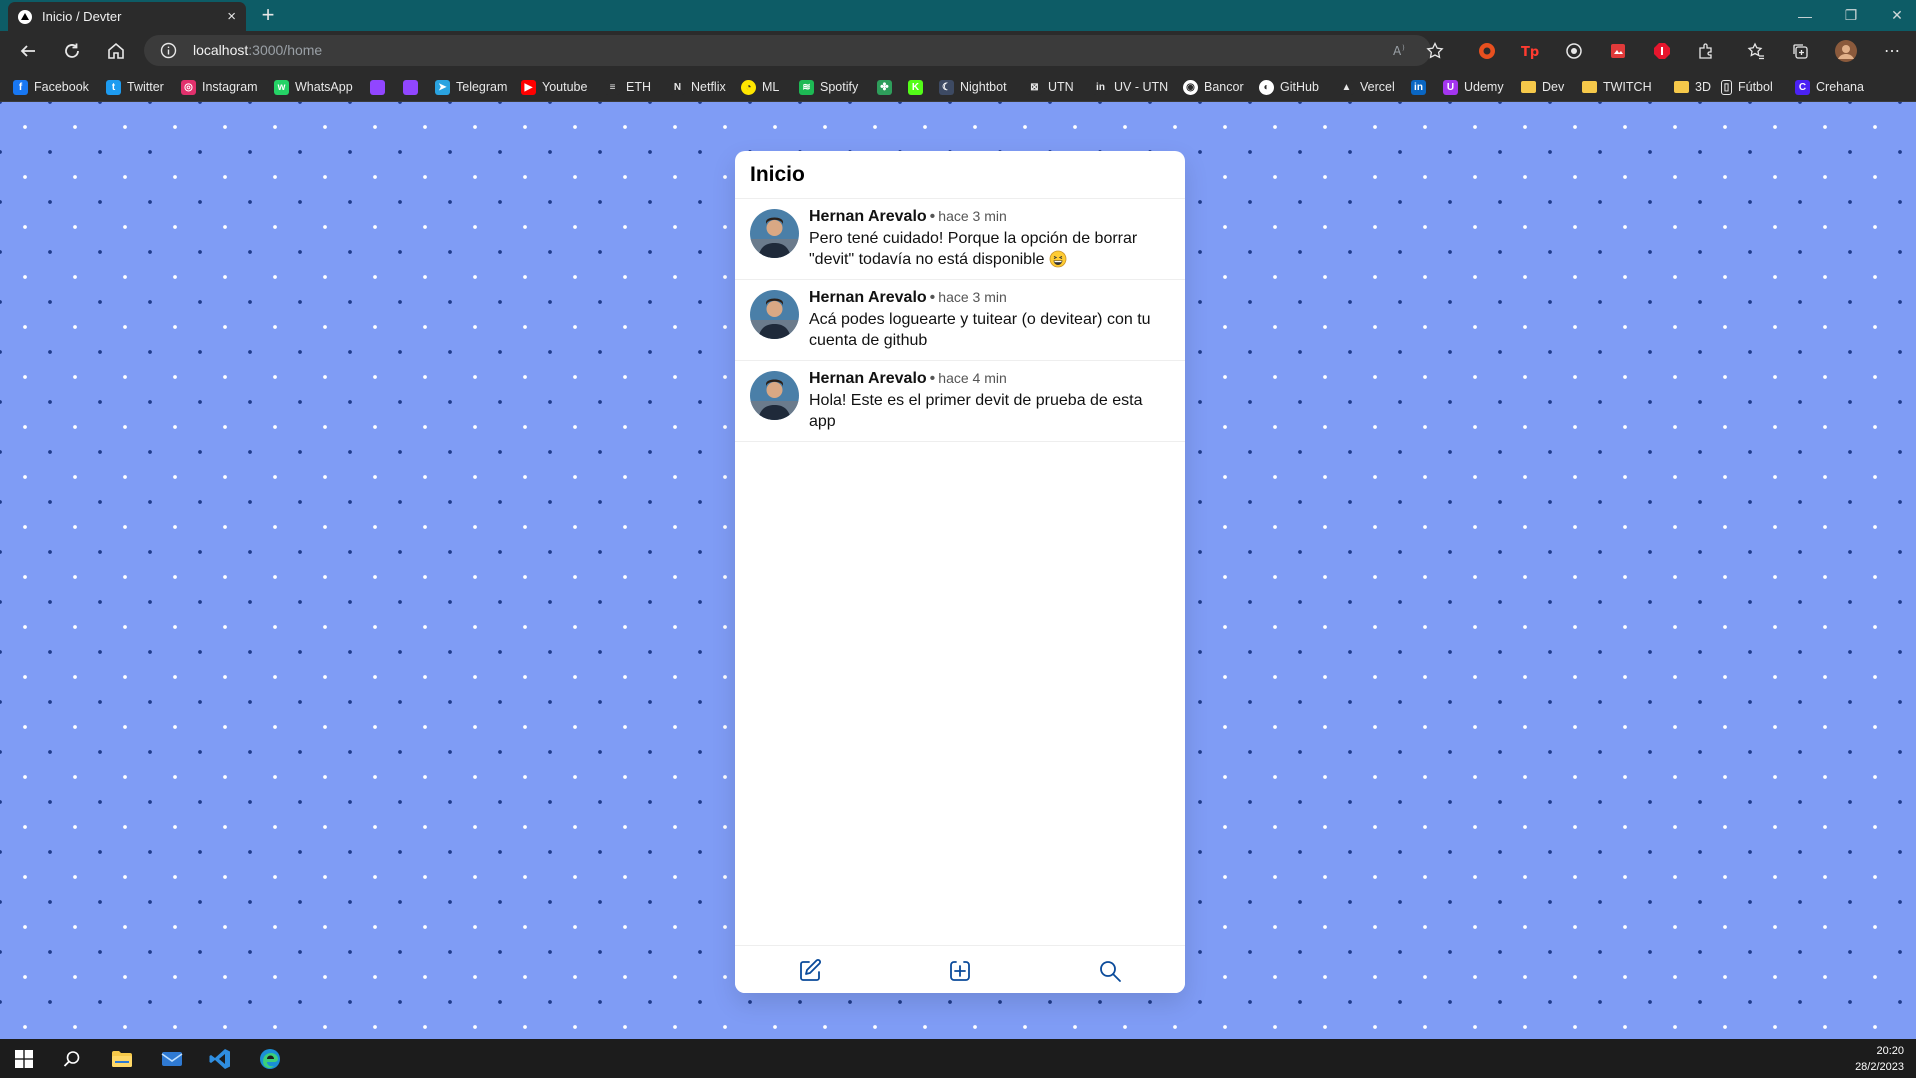 The image size is (1916, 1078). I want to click on bookmark-vercel: ▲ Vercel, so click(1367, 87).